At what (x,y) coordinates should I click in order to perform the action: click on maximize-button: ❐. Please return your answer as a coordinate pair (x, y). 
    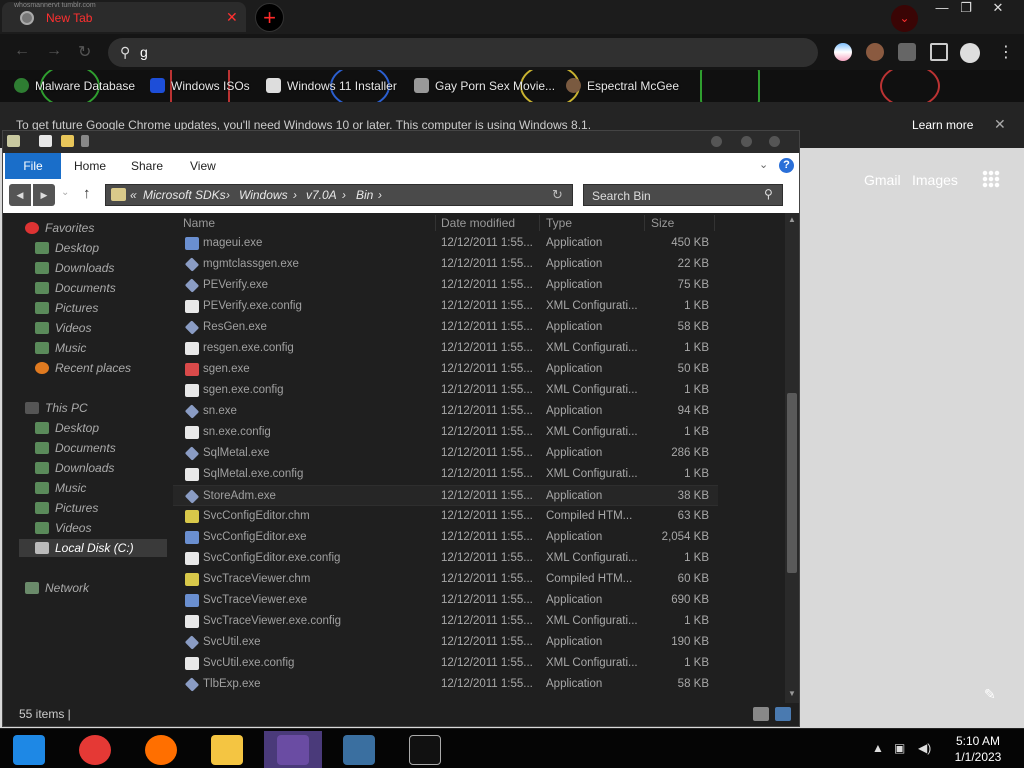
    Looking at the image, I should click on (966, 9).